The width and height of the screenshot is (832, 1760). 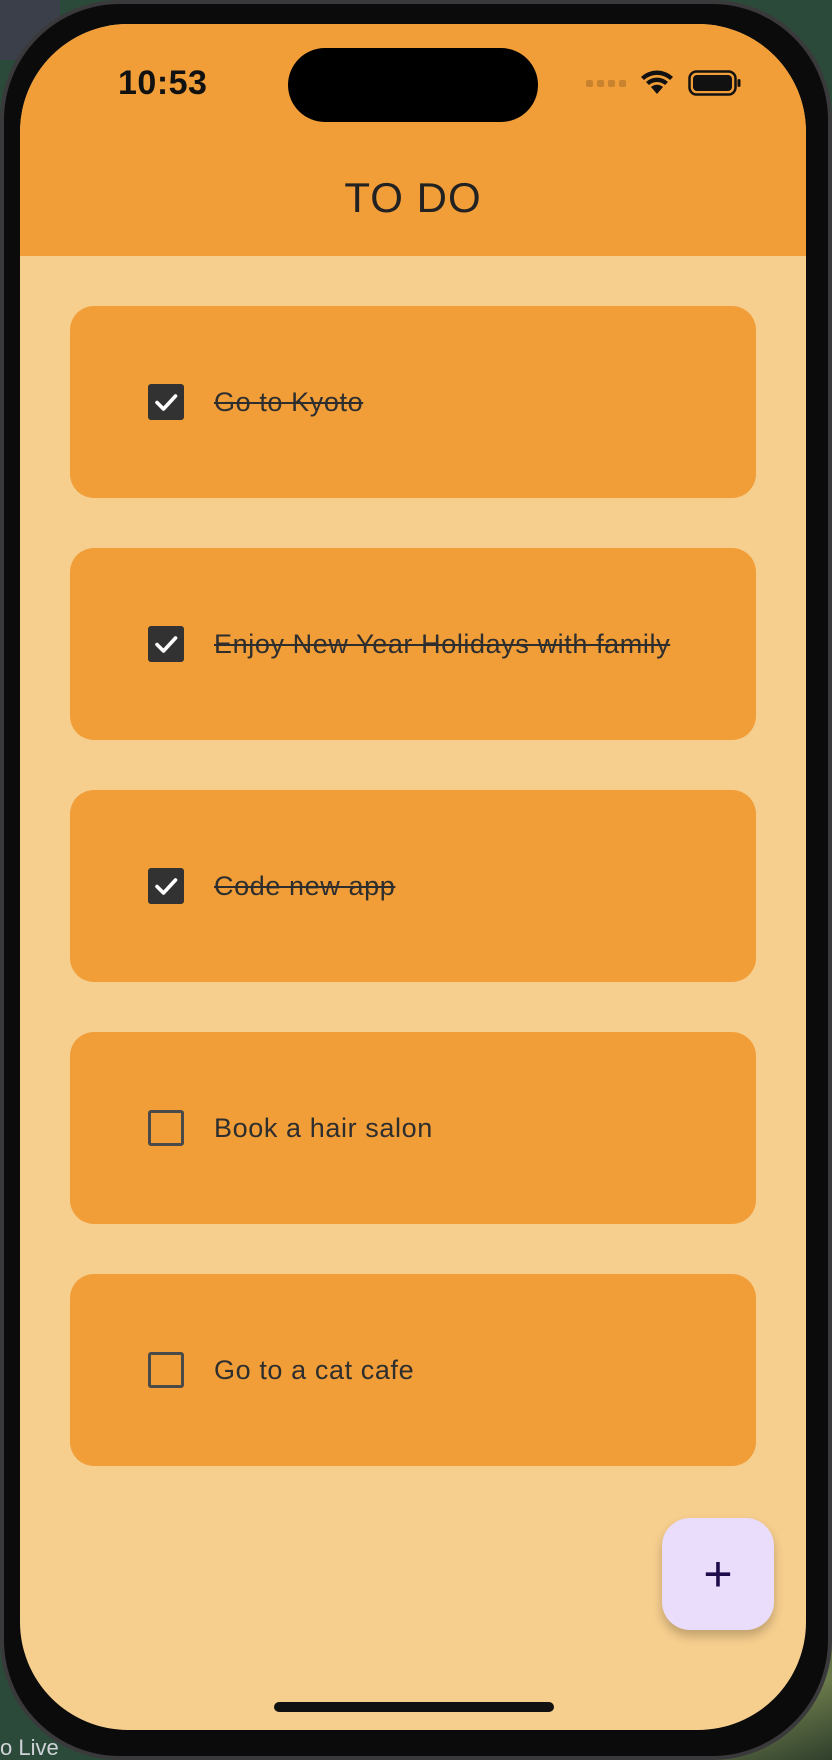 I want to click on todo-item: Book a hair salon, so click(x=413, y=1128).